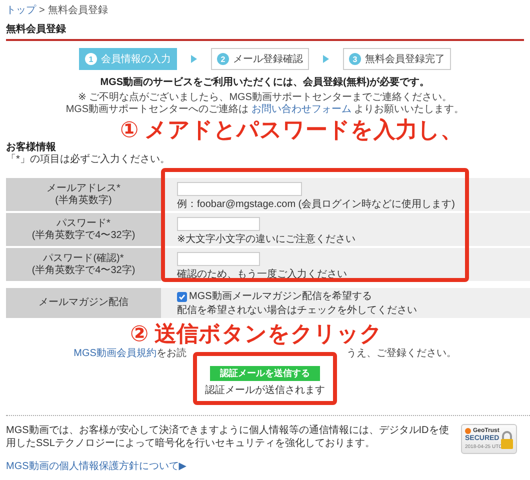  I want to click on step-number: 2, so click(223, 59).